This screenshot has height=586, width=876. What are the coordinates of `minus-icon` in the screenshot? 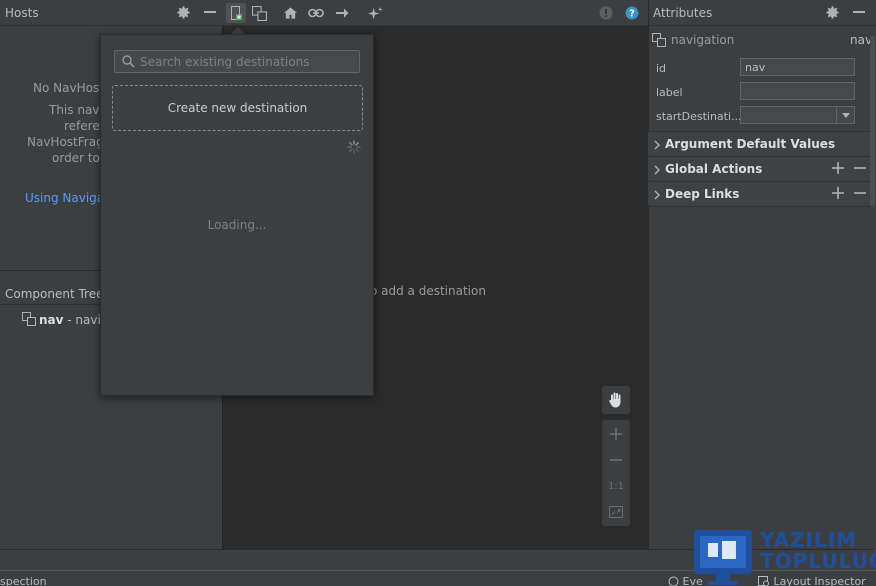 It's located at (616, 460).